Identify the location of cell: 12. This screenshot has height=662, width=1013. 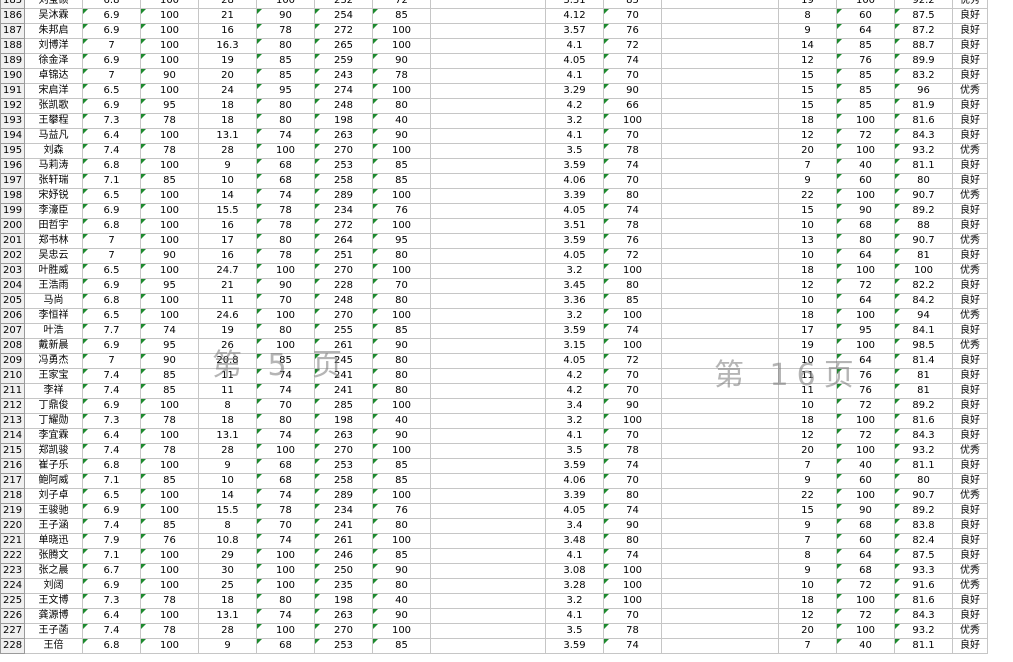
(807, 286).